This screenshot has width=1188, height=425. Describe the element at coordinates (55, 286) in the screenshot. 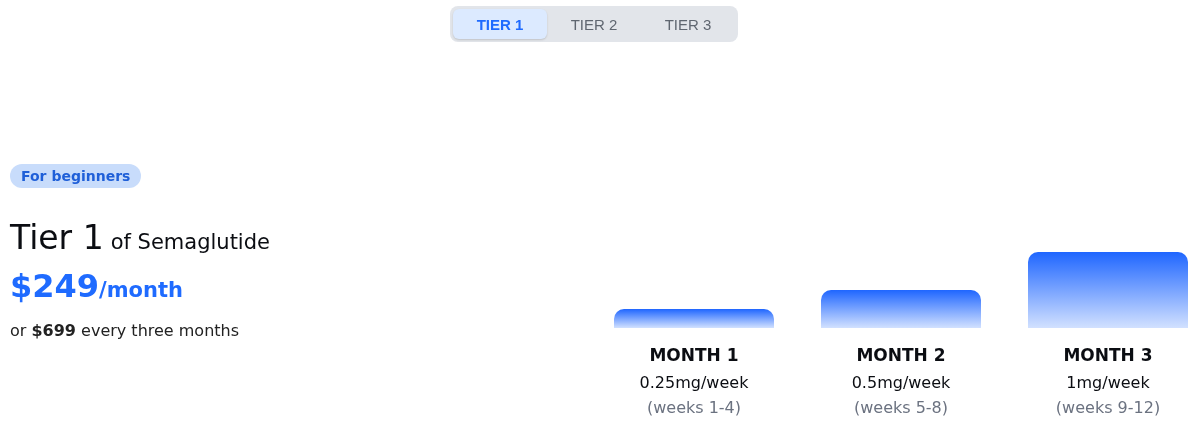

I see `price: $249` at that location.